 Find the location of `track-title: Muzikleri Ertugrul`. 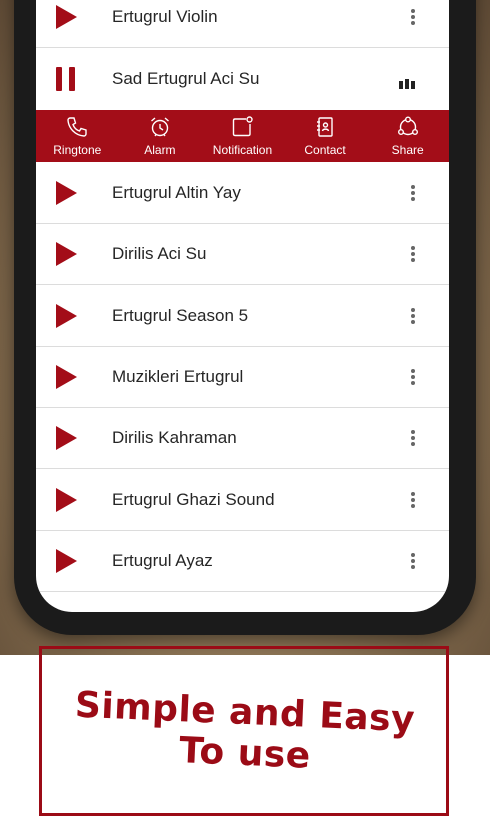

track-title: Muzikleri Ertugrul is located at coordinates (178, 376).